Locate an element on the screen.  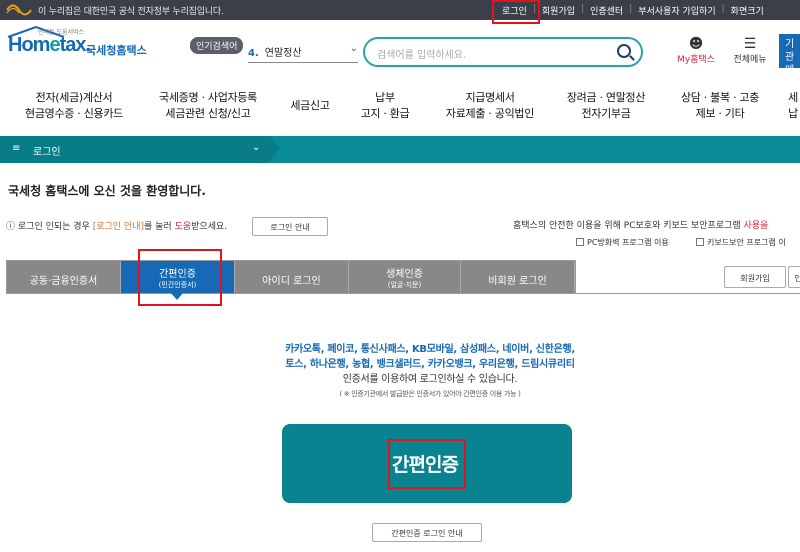
gov-banner-text: 이 누리집은 대한민국 공식 전자정부 누리집입니다. is located at coordinates (131, 12).